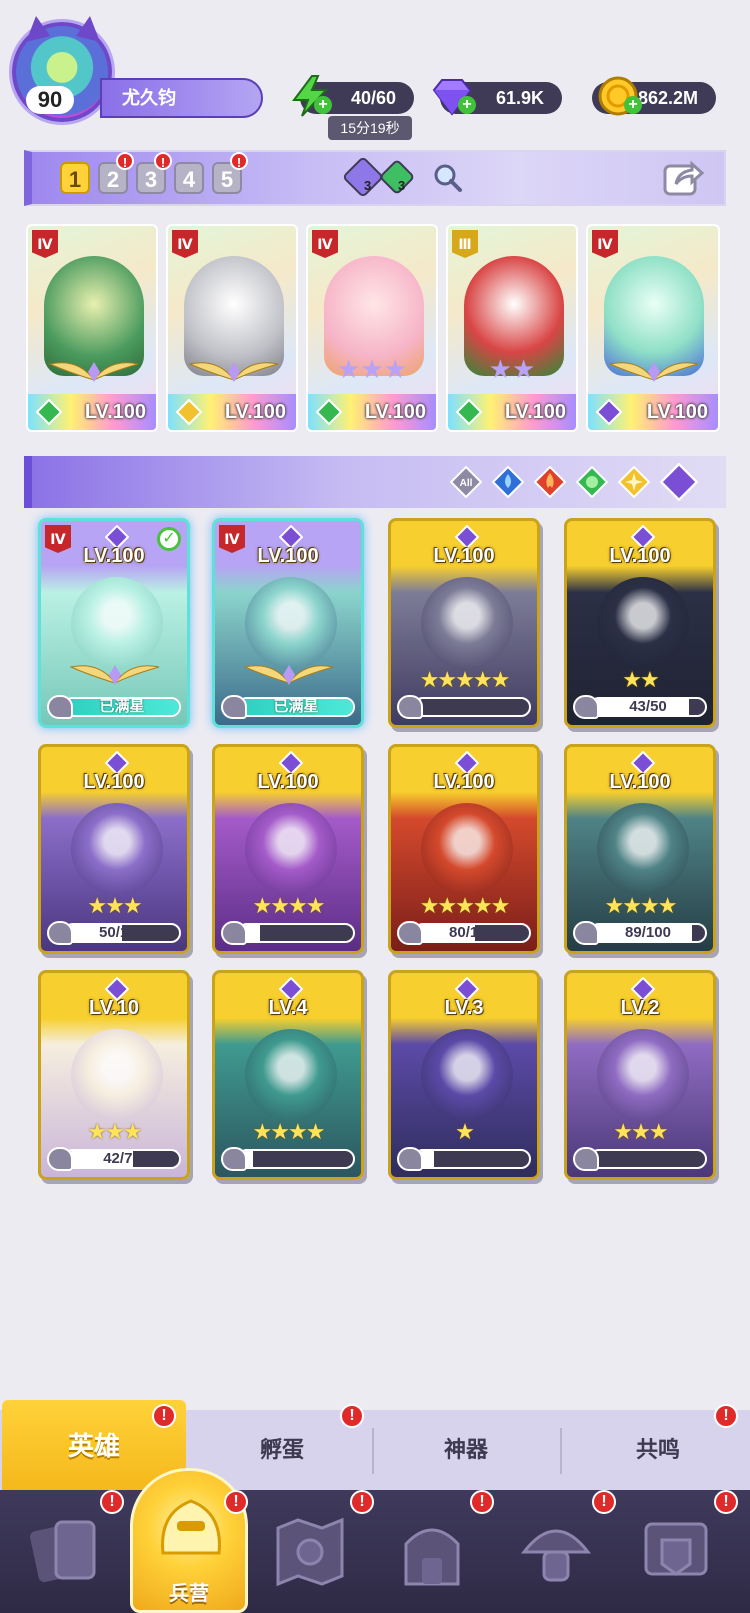 The width and height of the screenshot is (750, 1613). Describe the element at coordinates (467, 105) in the screenshot. I see `add-gems-icon: +` at that location.